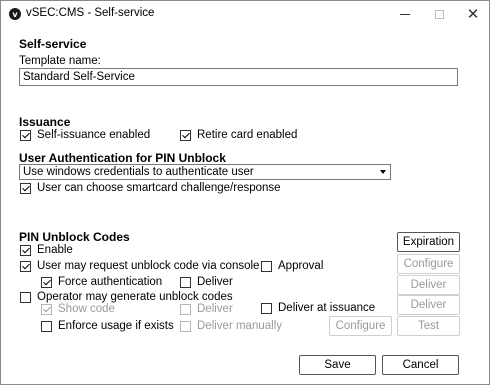 The image size is (490, 385). What do you see at coordinates (53, 44) in the screenshot?
I see `self-service-heading: Self-service` at bounding box center [53, 44].